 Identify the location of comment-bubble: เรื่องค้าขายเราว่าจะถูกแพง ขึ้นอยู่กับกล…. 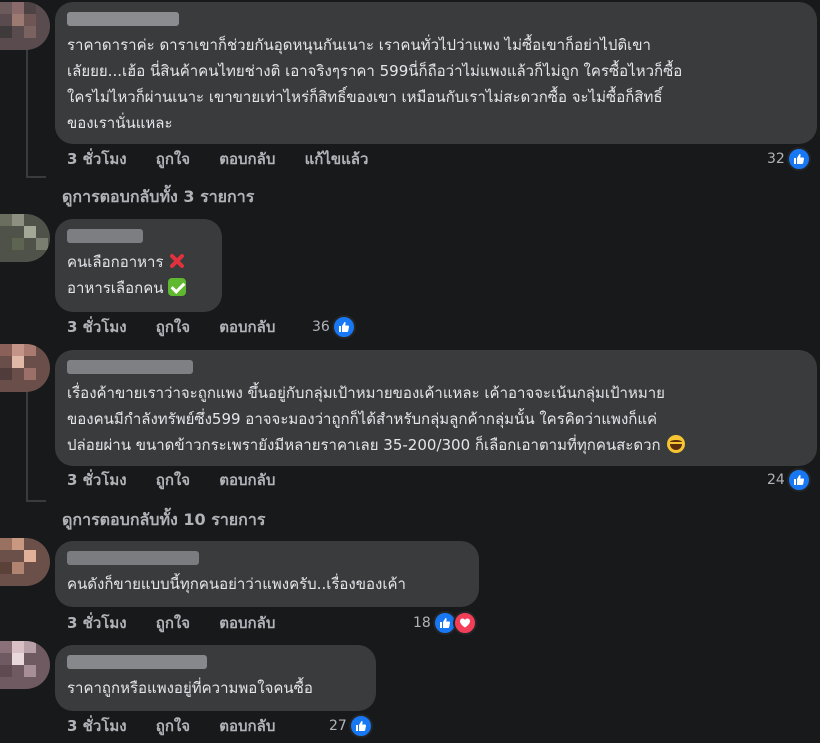
(436, 408).